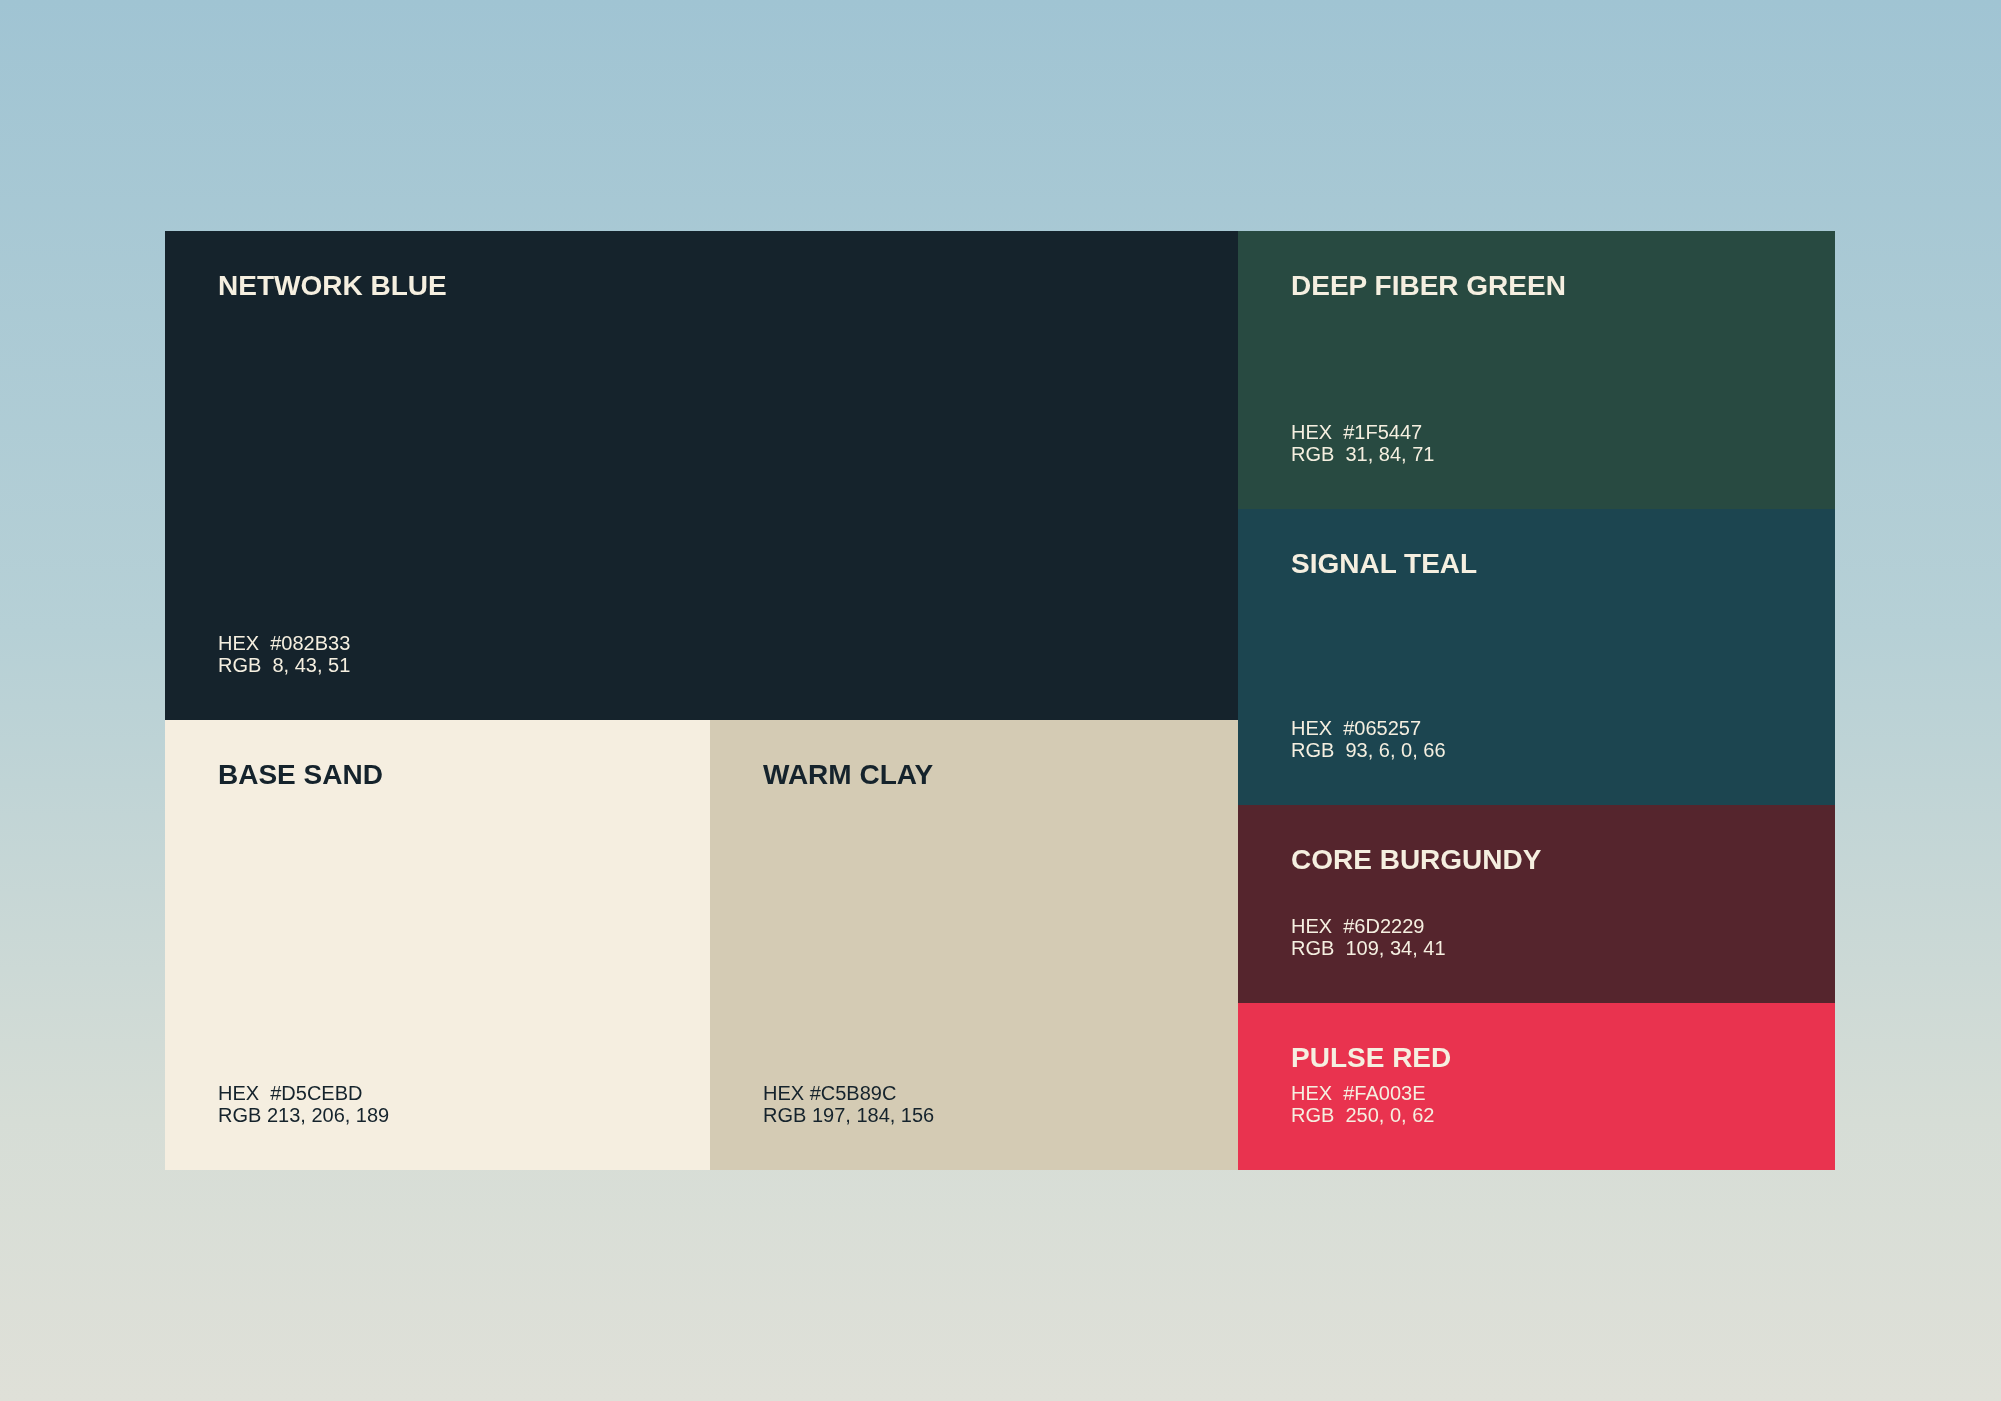  I want to click on swatch-name: PULSE RED, so click(1372, 1058).